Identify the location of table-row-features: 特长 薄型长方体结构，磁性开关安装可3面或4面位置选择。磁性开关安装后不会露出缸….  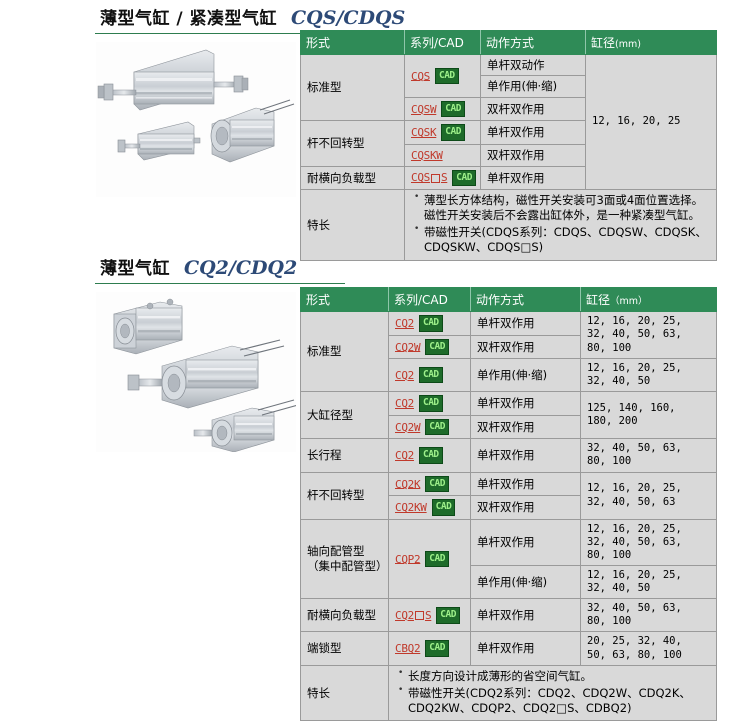
(508, 225).